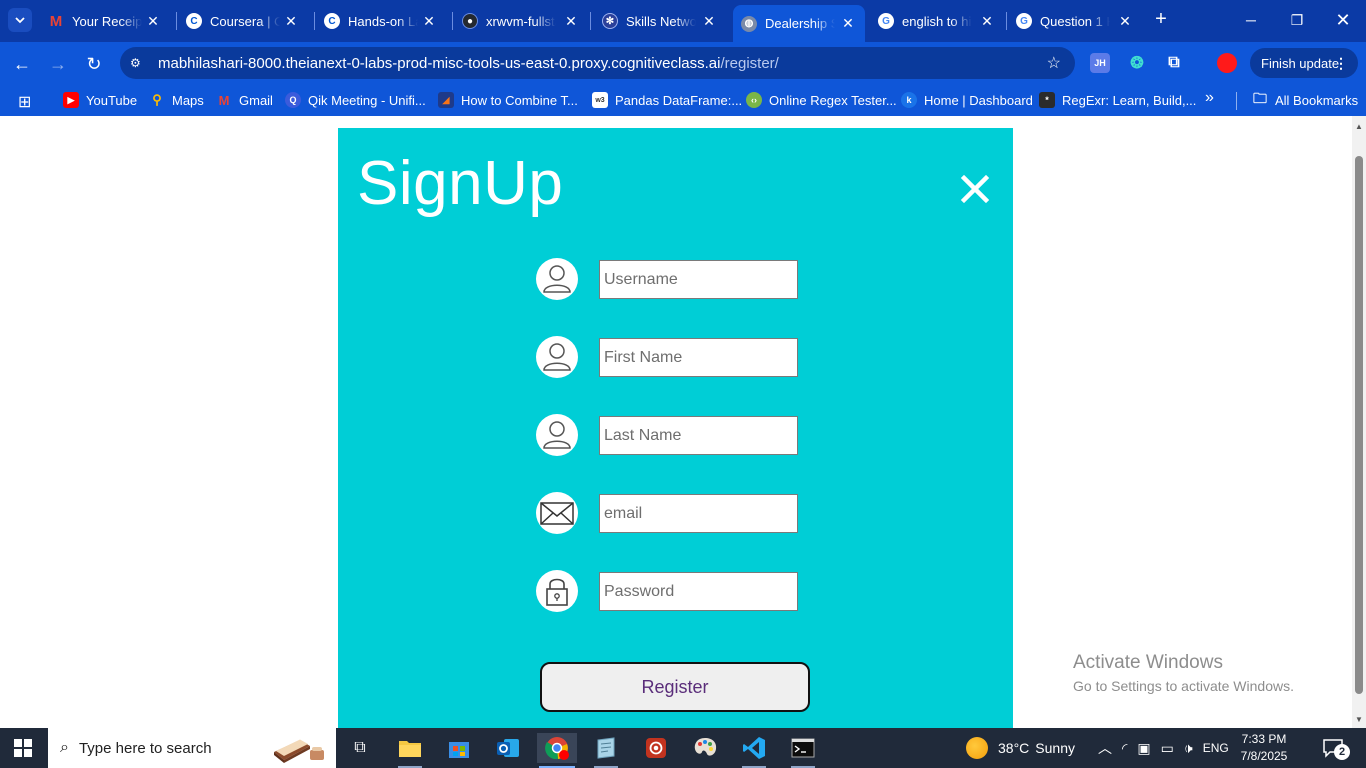 The image size is (1366, 768). Describe the element at coordinates (803, 750) in the screenshot. I see `terminal-button` at that location.